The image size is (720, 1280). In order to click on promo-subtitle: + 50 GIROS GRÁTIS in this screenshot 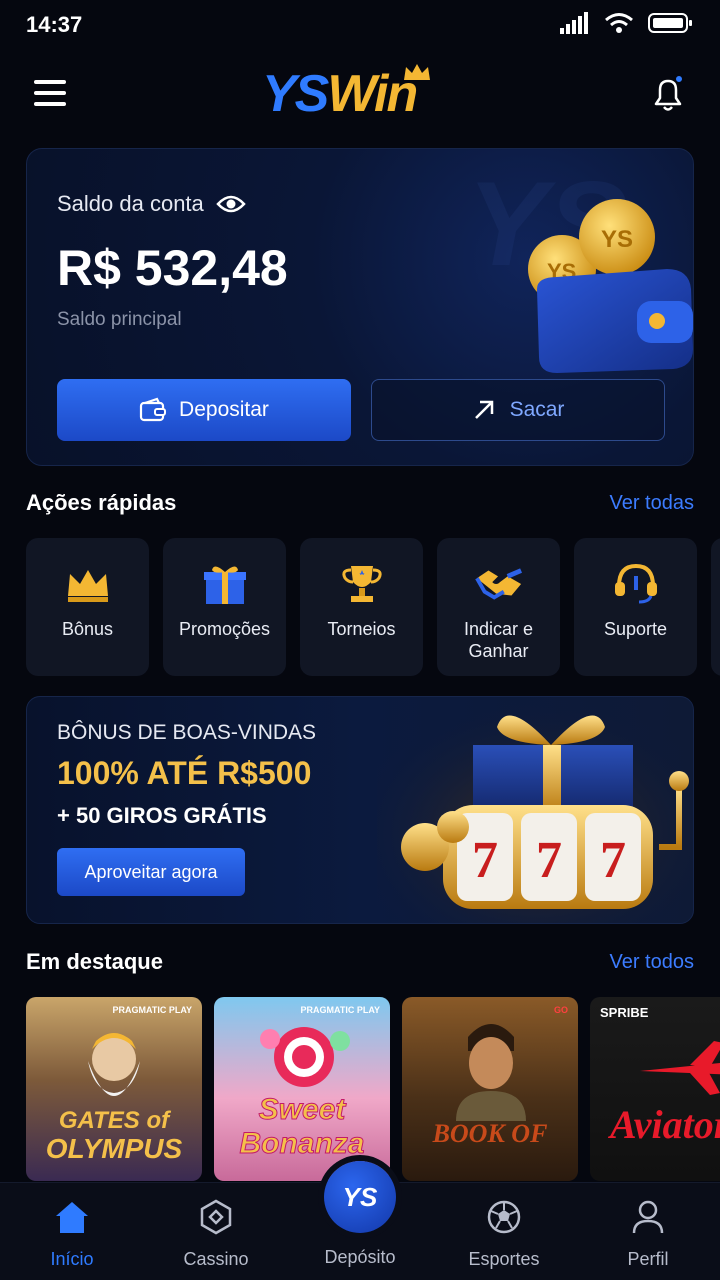, I will do `click(162, 815)`.